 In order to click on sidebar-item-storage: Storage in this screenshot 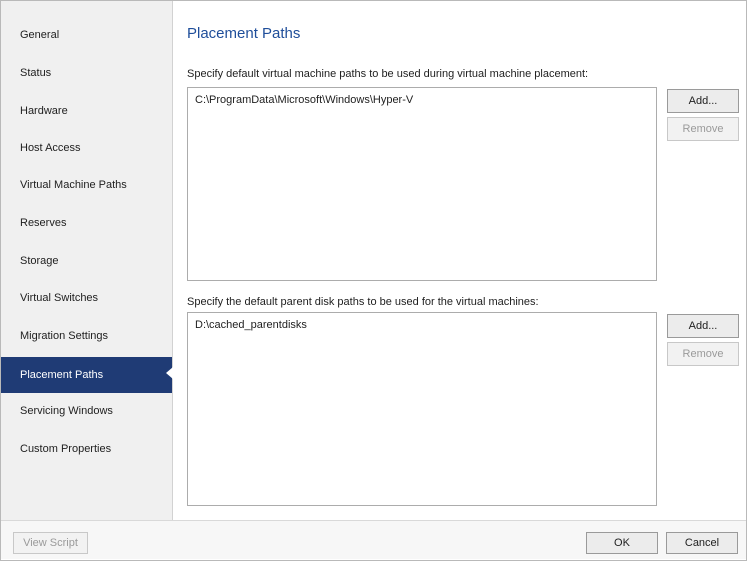, I will do `click(86, 261)`.